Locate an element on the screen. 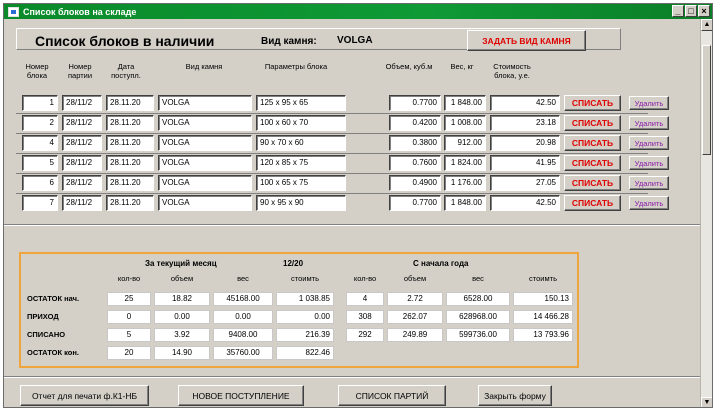 Image resolution: width=716 pixels, height=411 pixels. weight-field: 1 176.00 is located at coordinates (465, 183).